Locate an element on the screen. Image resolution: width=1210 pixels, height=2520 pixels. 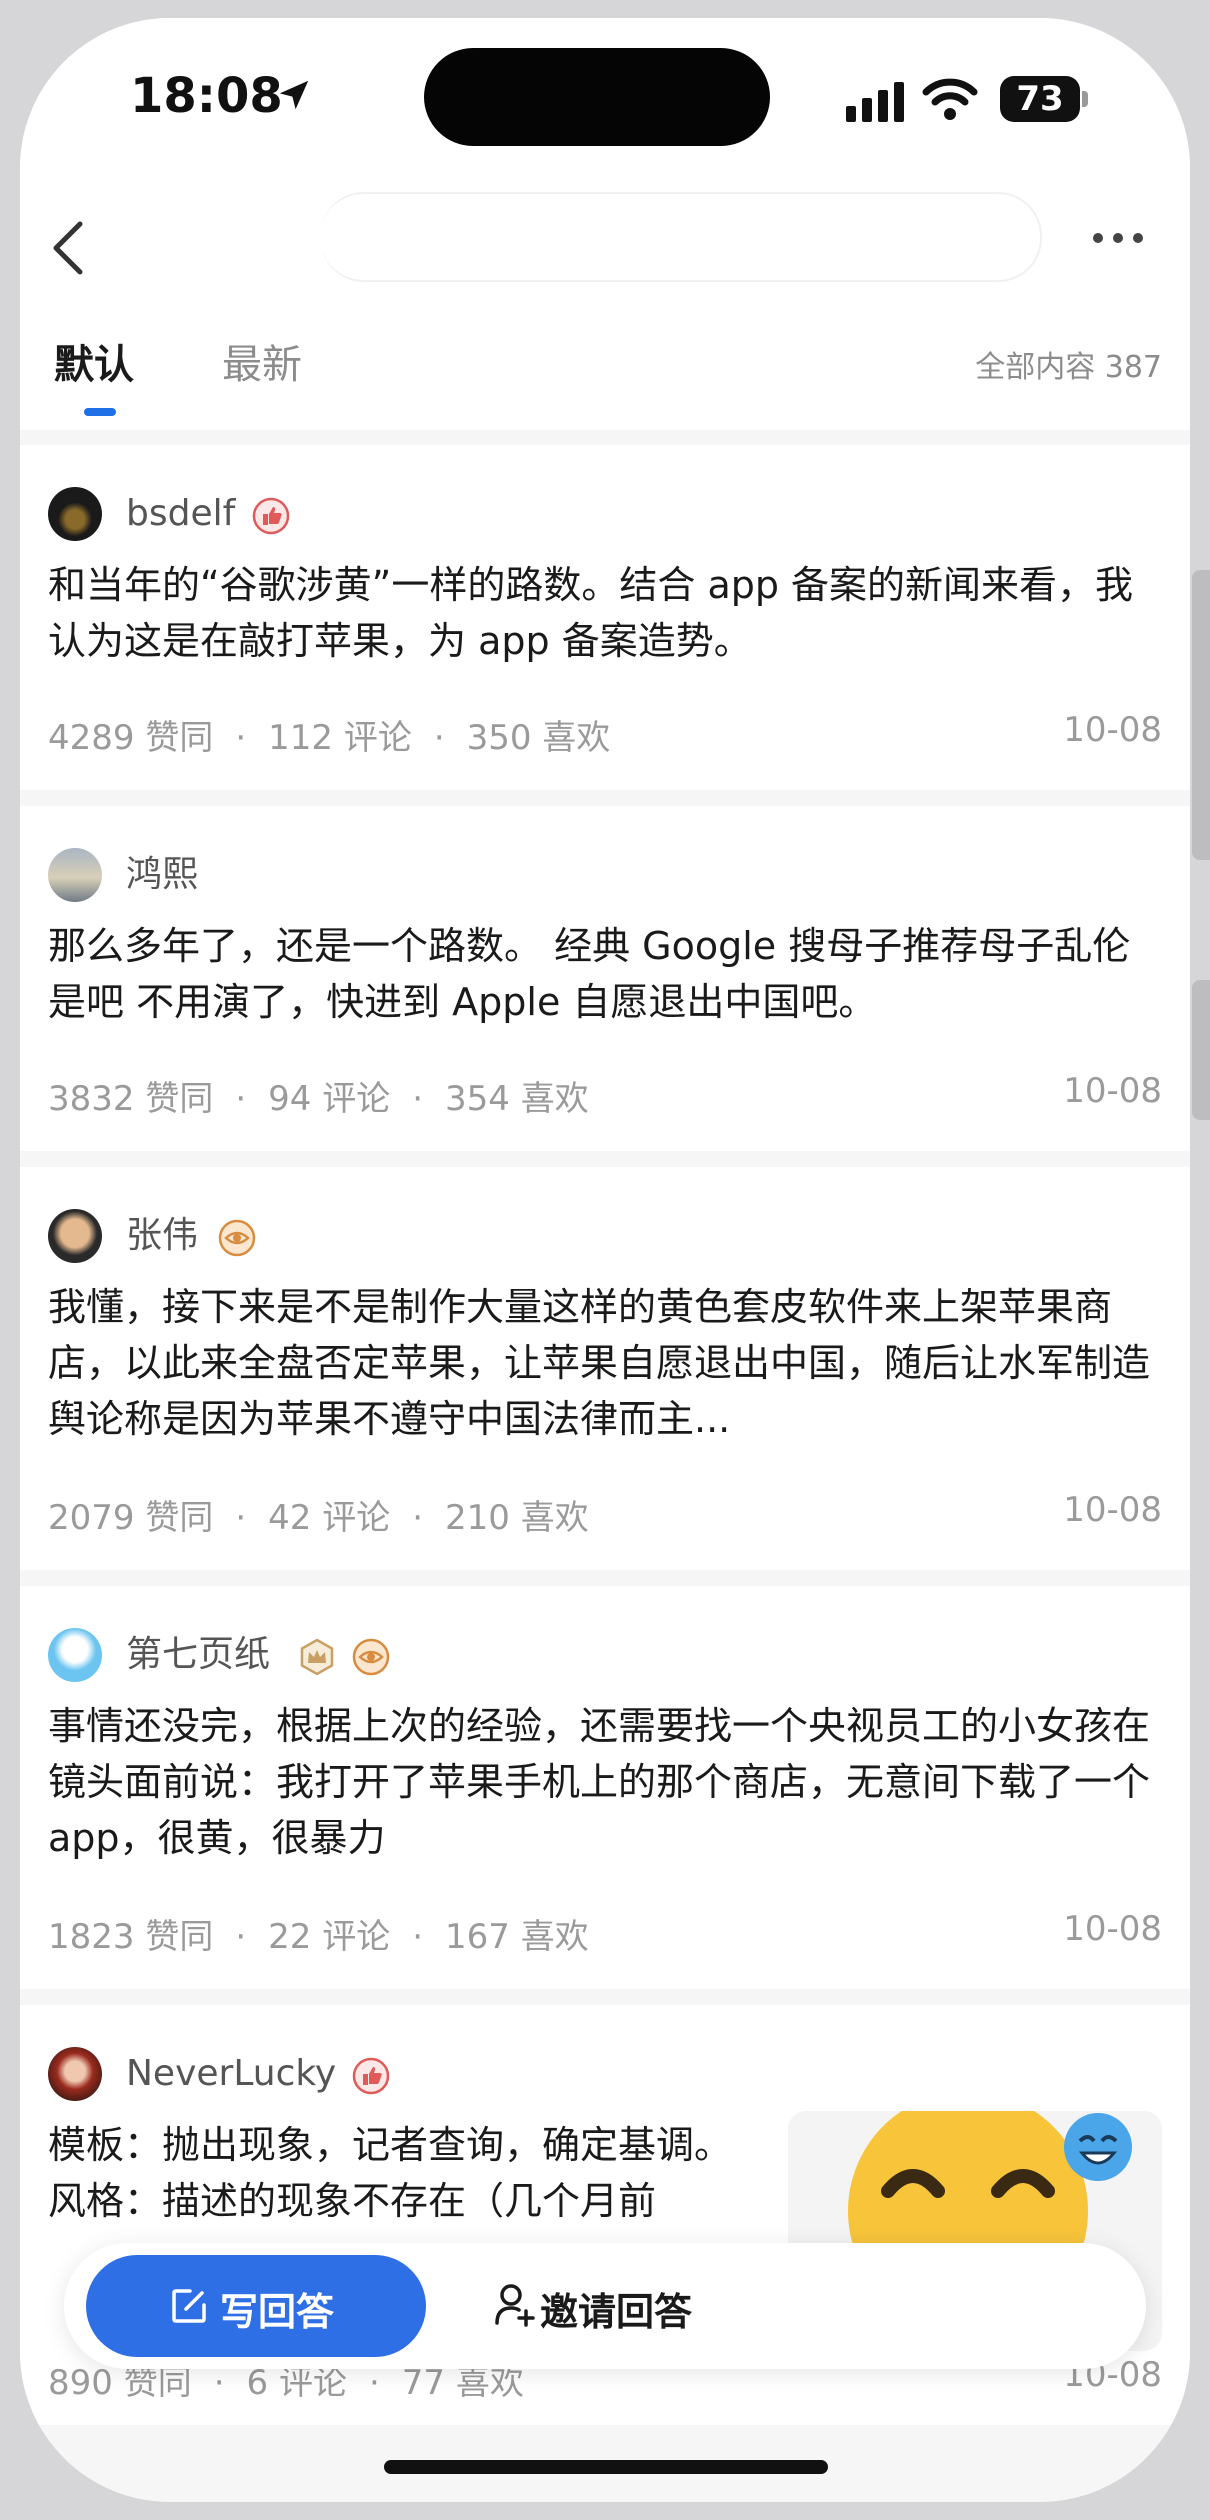
title-search-field is located at coordinates (681, 237).